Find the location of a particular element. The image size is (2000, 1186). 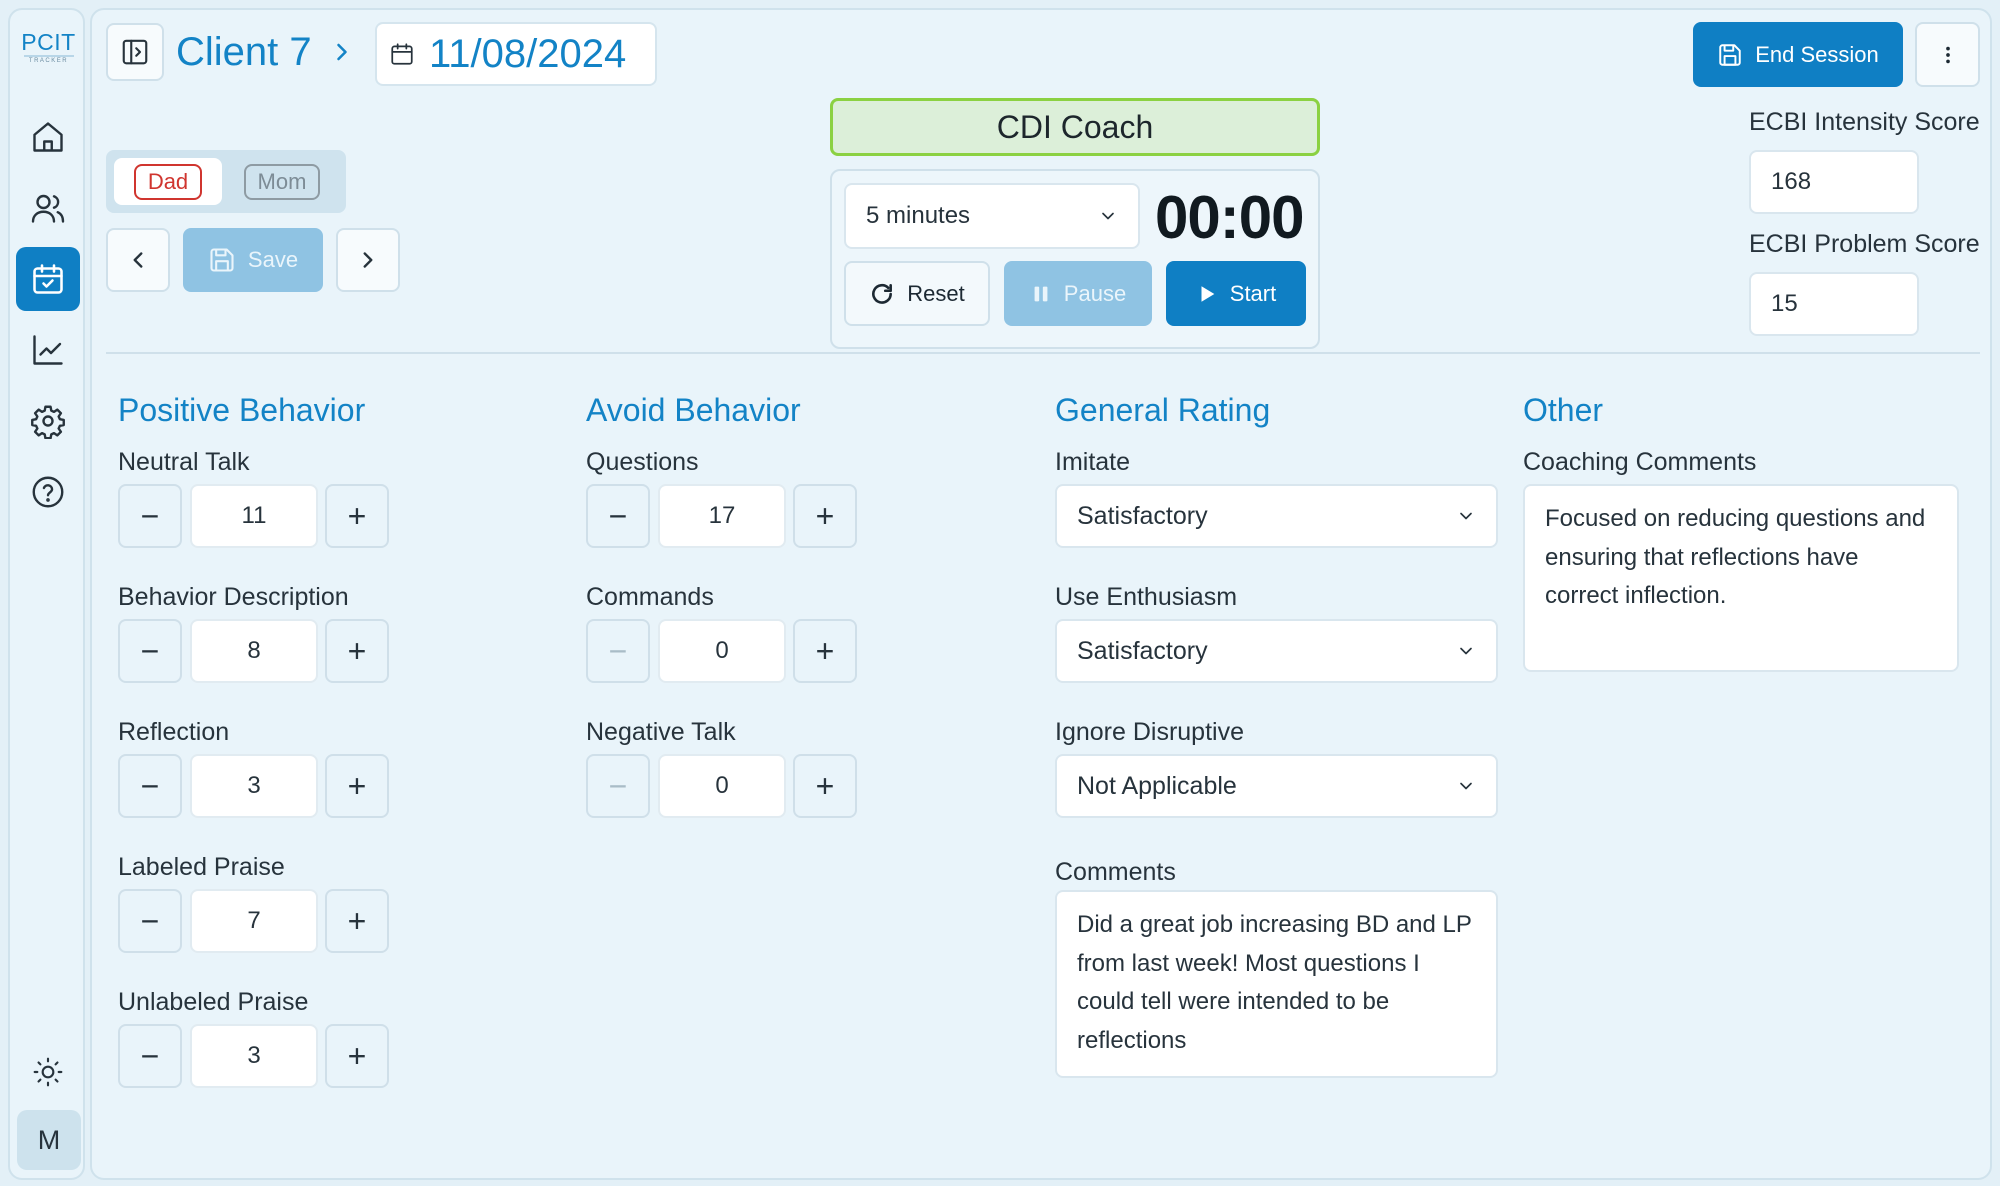

reflection-decrement: − is located at coordinates (150, 786).